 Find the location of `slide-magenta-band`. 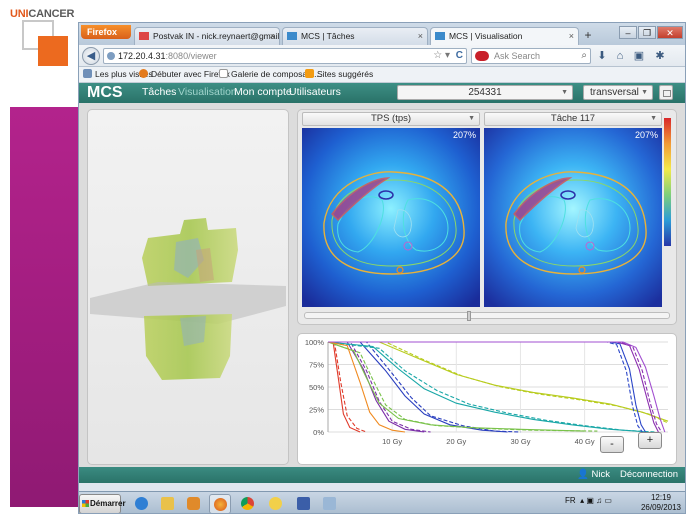

slide-magenta-band is located at coordinates (44, 307).